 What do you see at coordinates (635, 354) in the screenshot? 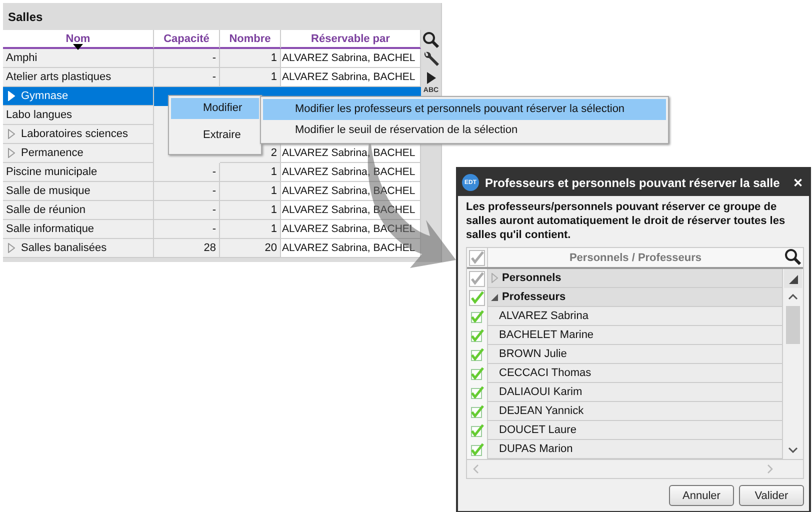
I see `person-cell: BROWN Julie` at bounding box center [635, 354].